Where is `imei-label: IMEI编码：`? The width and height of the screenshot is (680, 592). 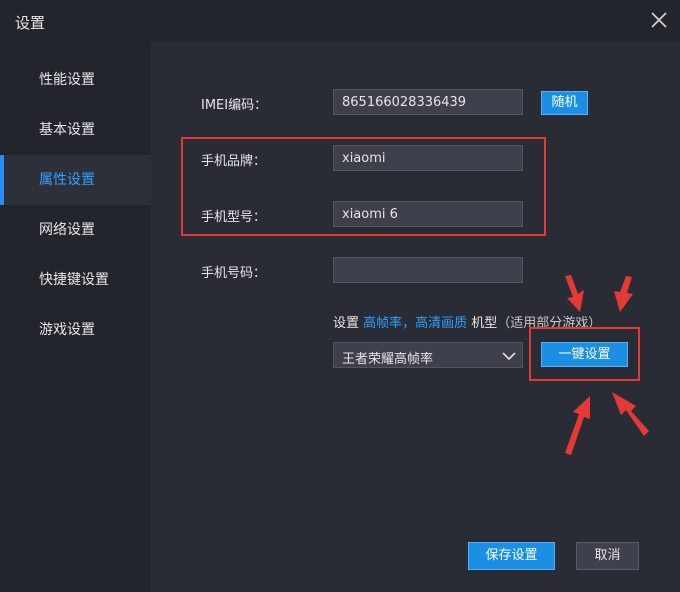 imei-label: IMEI编码： is located at coordinates (234, 105).